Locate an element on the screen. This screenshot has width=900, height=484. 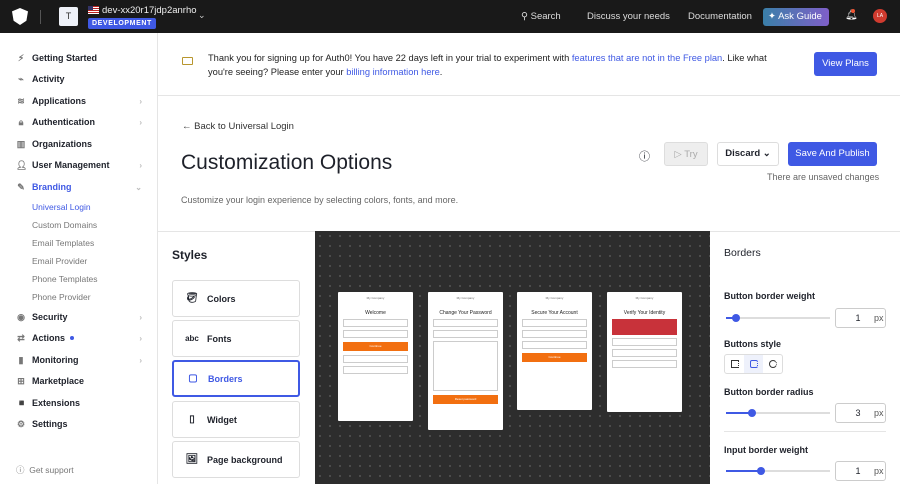
user-avatar: LA is located at coordinates (880, 16).